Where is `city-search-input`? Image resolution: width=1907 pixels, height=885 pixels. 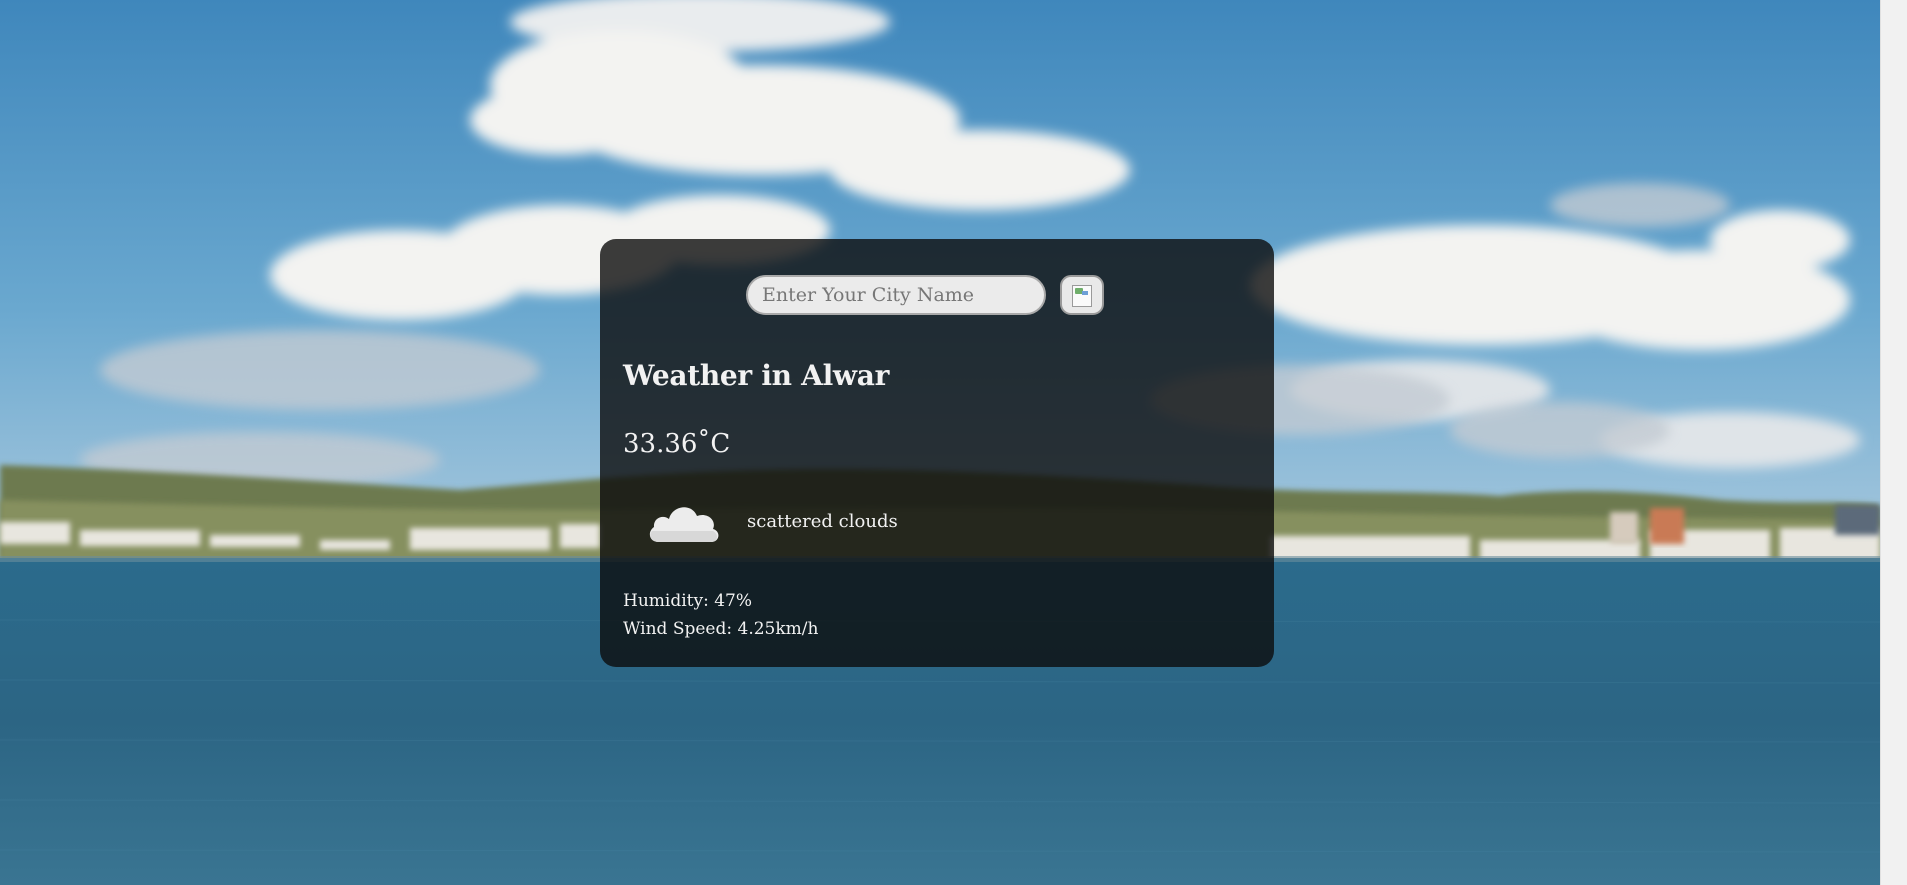 city-search-input is located at coordinates (896, 295).